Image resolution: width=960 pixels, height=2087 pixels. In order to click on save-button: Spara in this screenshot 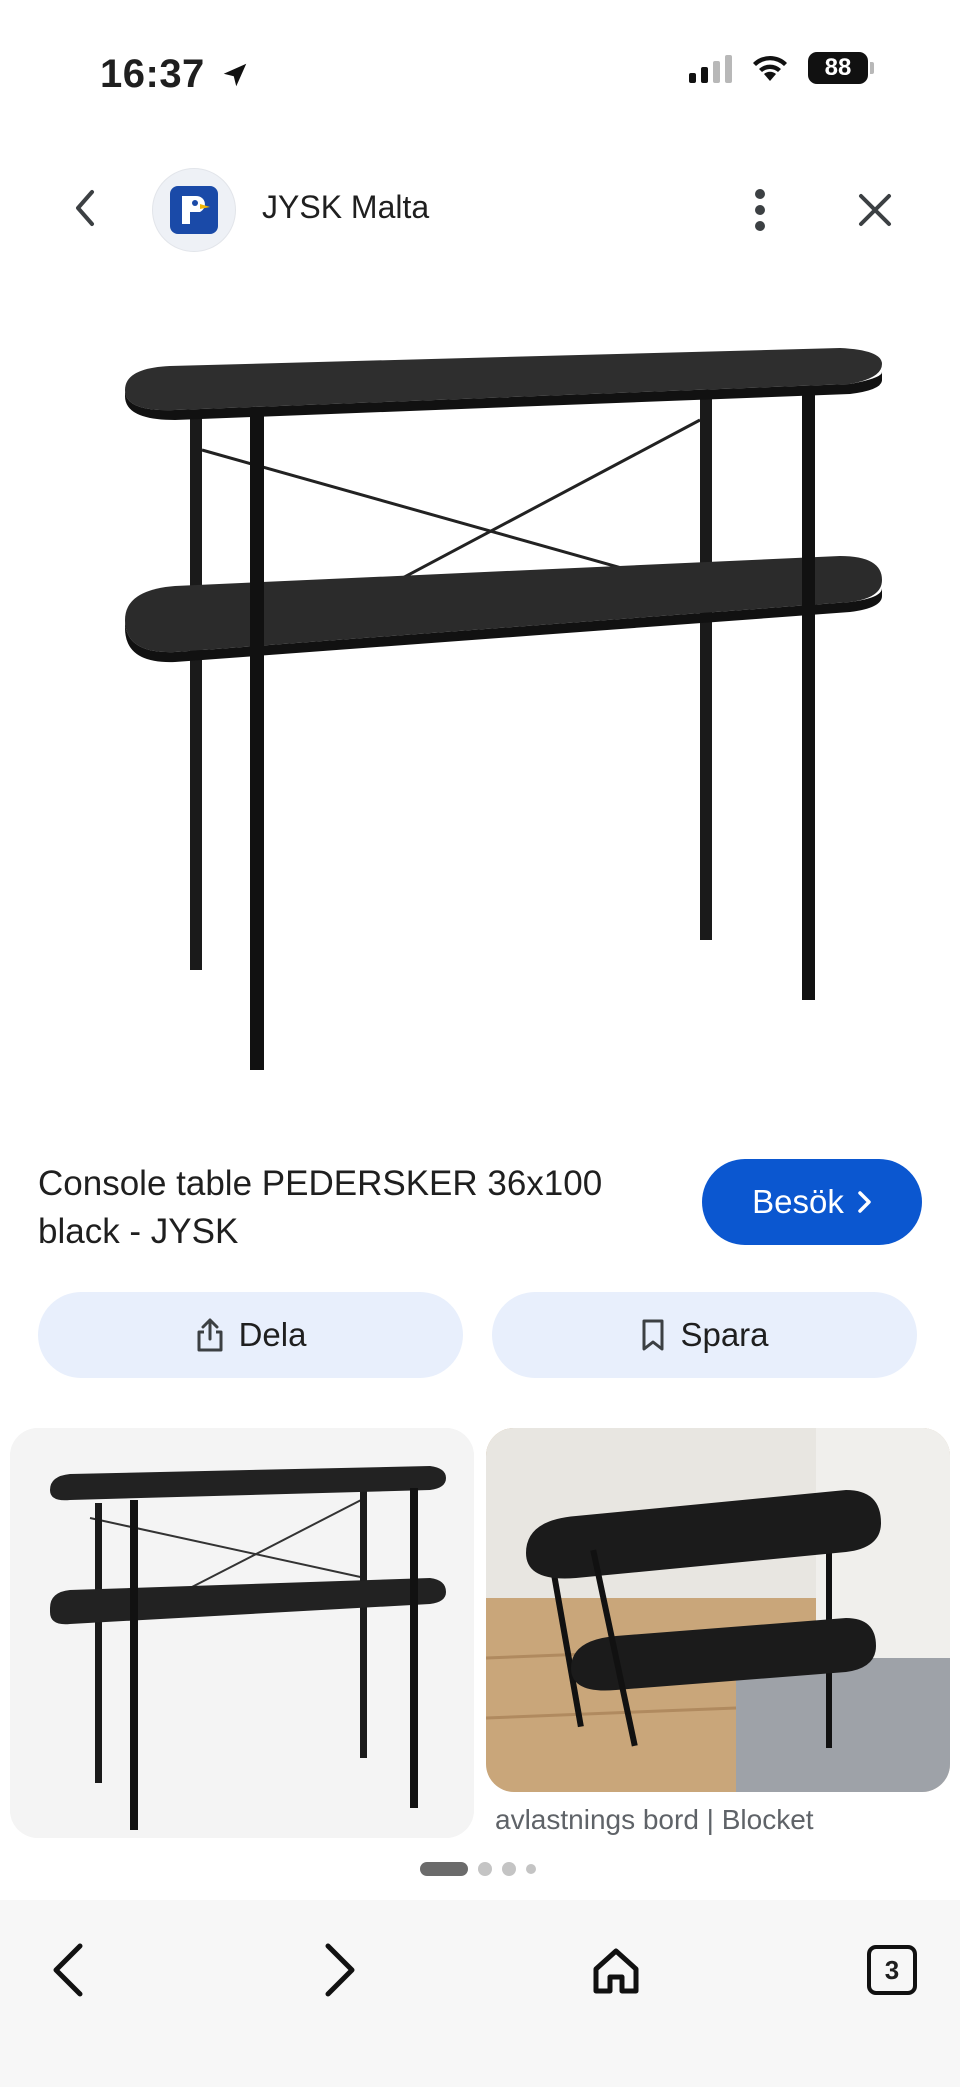, I will do `click(704, 1335)`.